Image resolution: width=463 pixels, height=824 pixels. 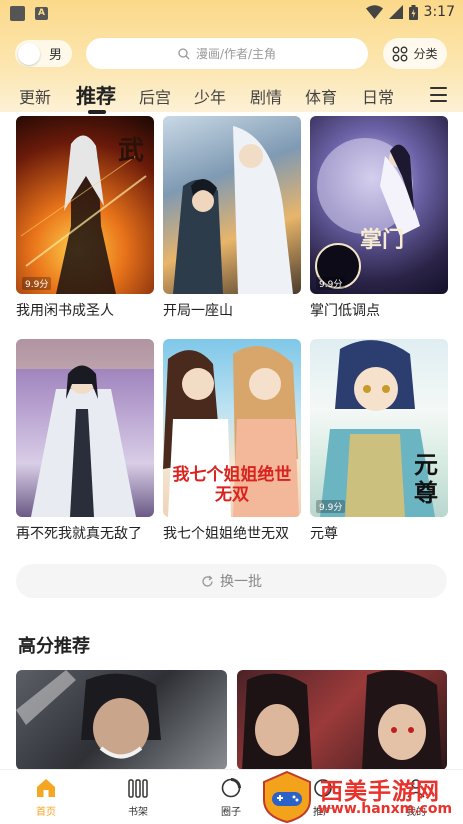 I want to click on nav-bookshelf: 书架, so click(x=138, y=797).